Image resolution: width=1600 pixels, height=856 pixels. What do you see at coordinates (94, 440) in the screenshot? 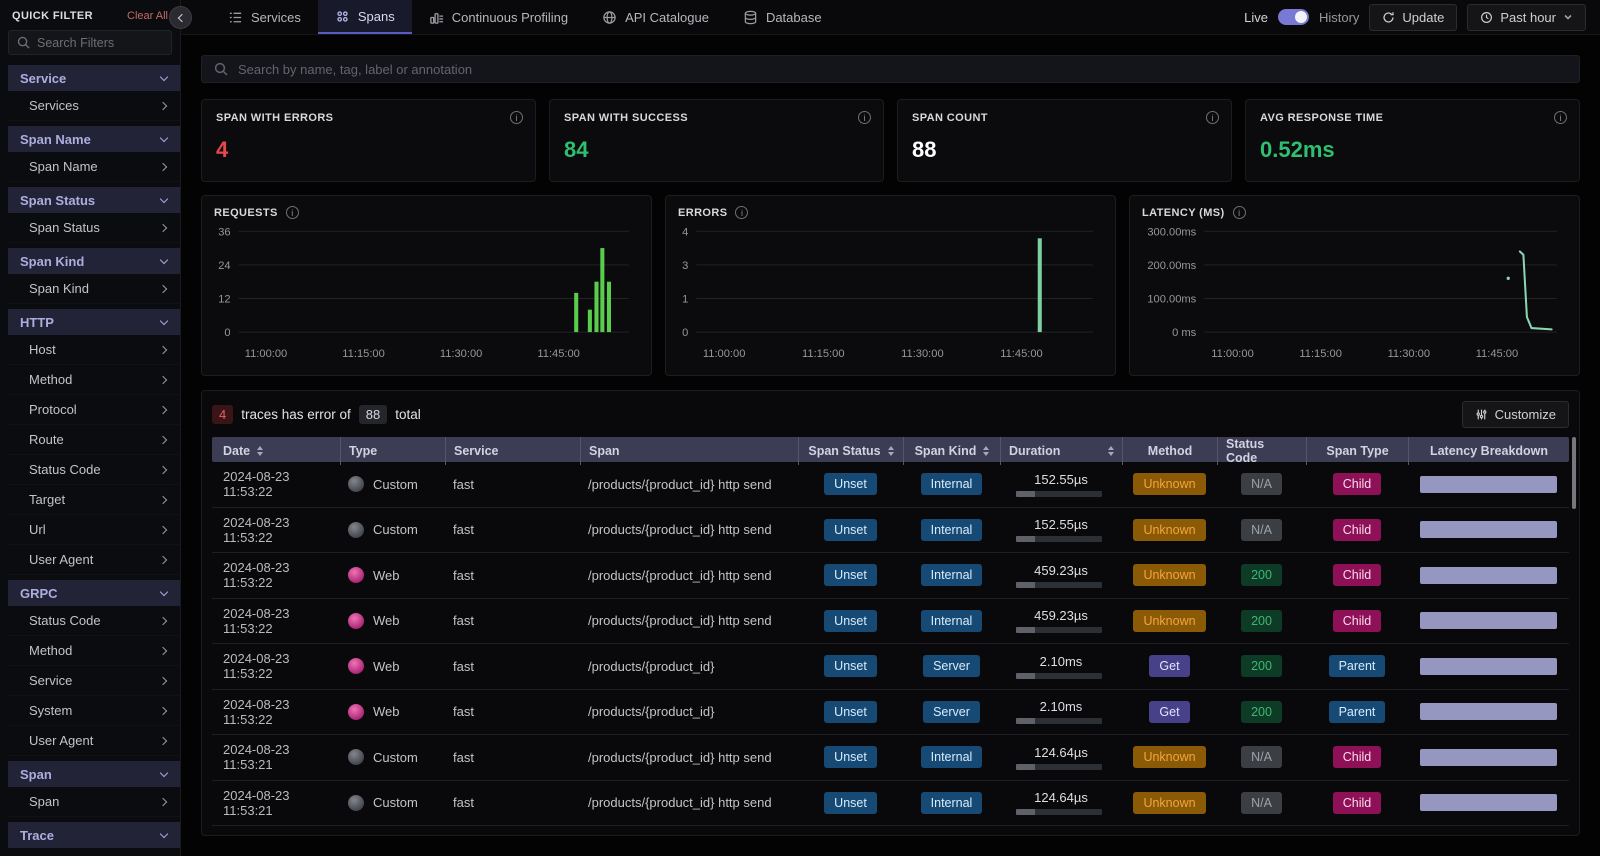
I see `filter-item-route: Route` at bounding box center [94, 440].